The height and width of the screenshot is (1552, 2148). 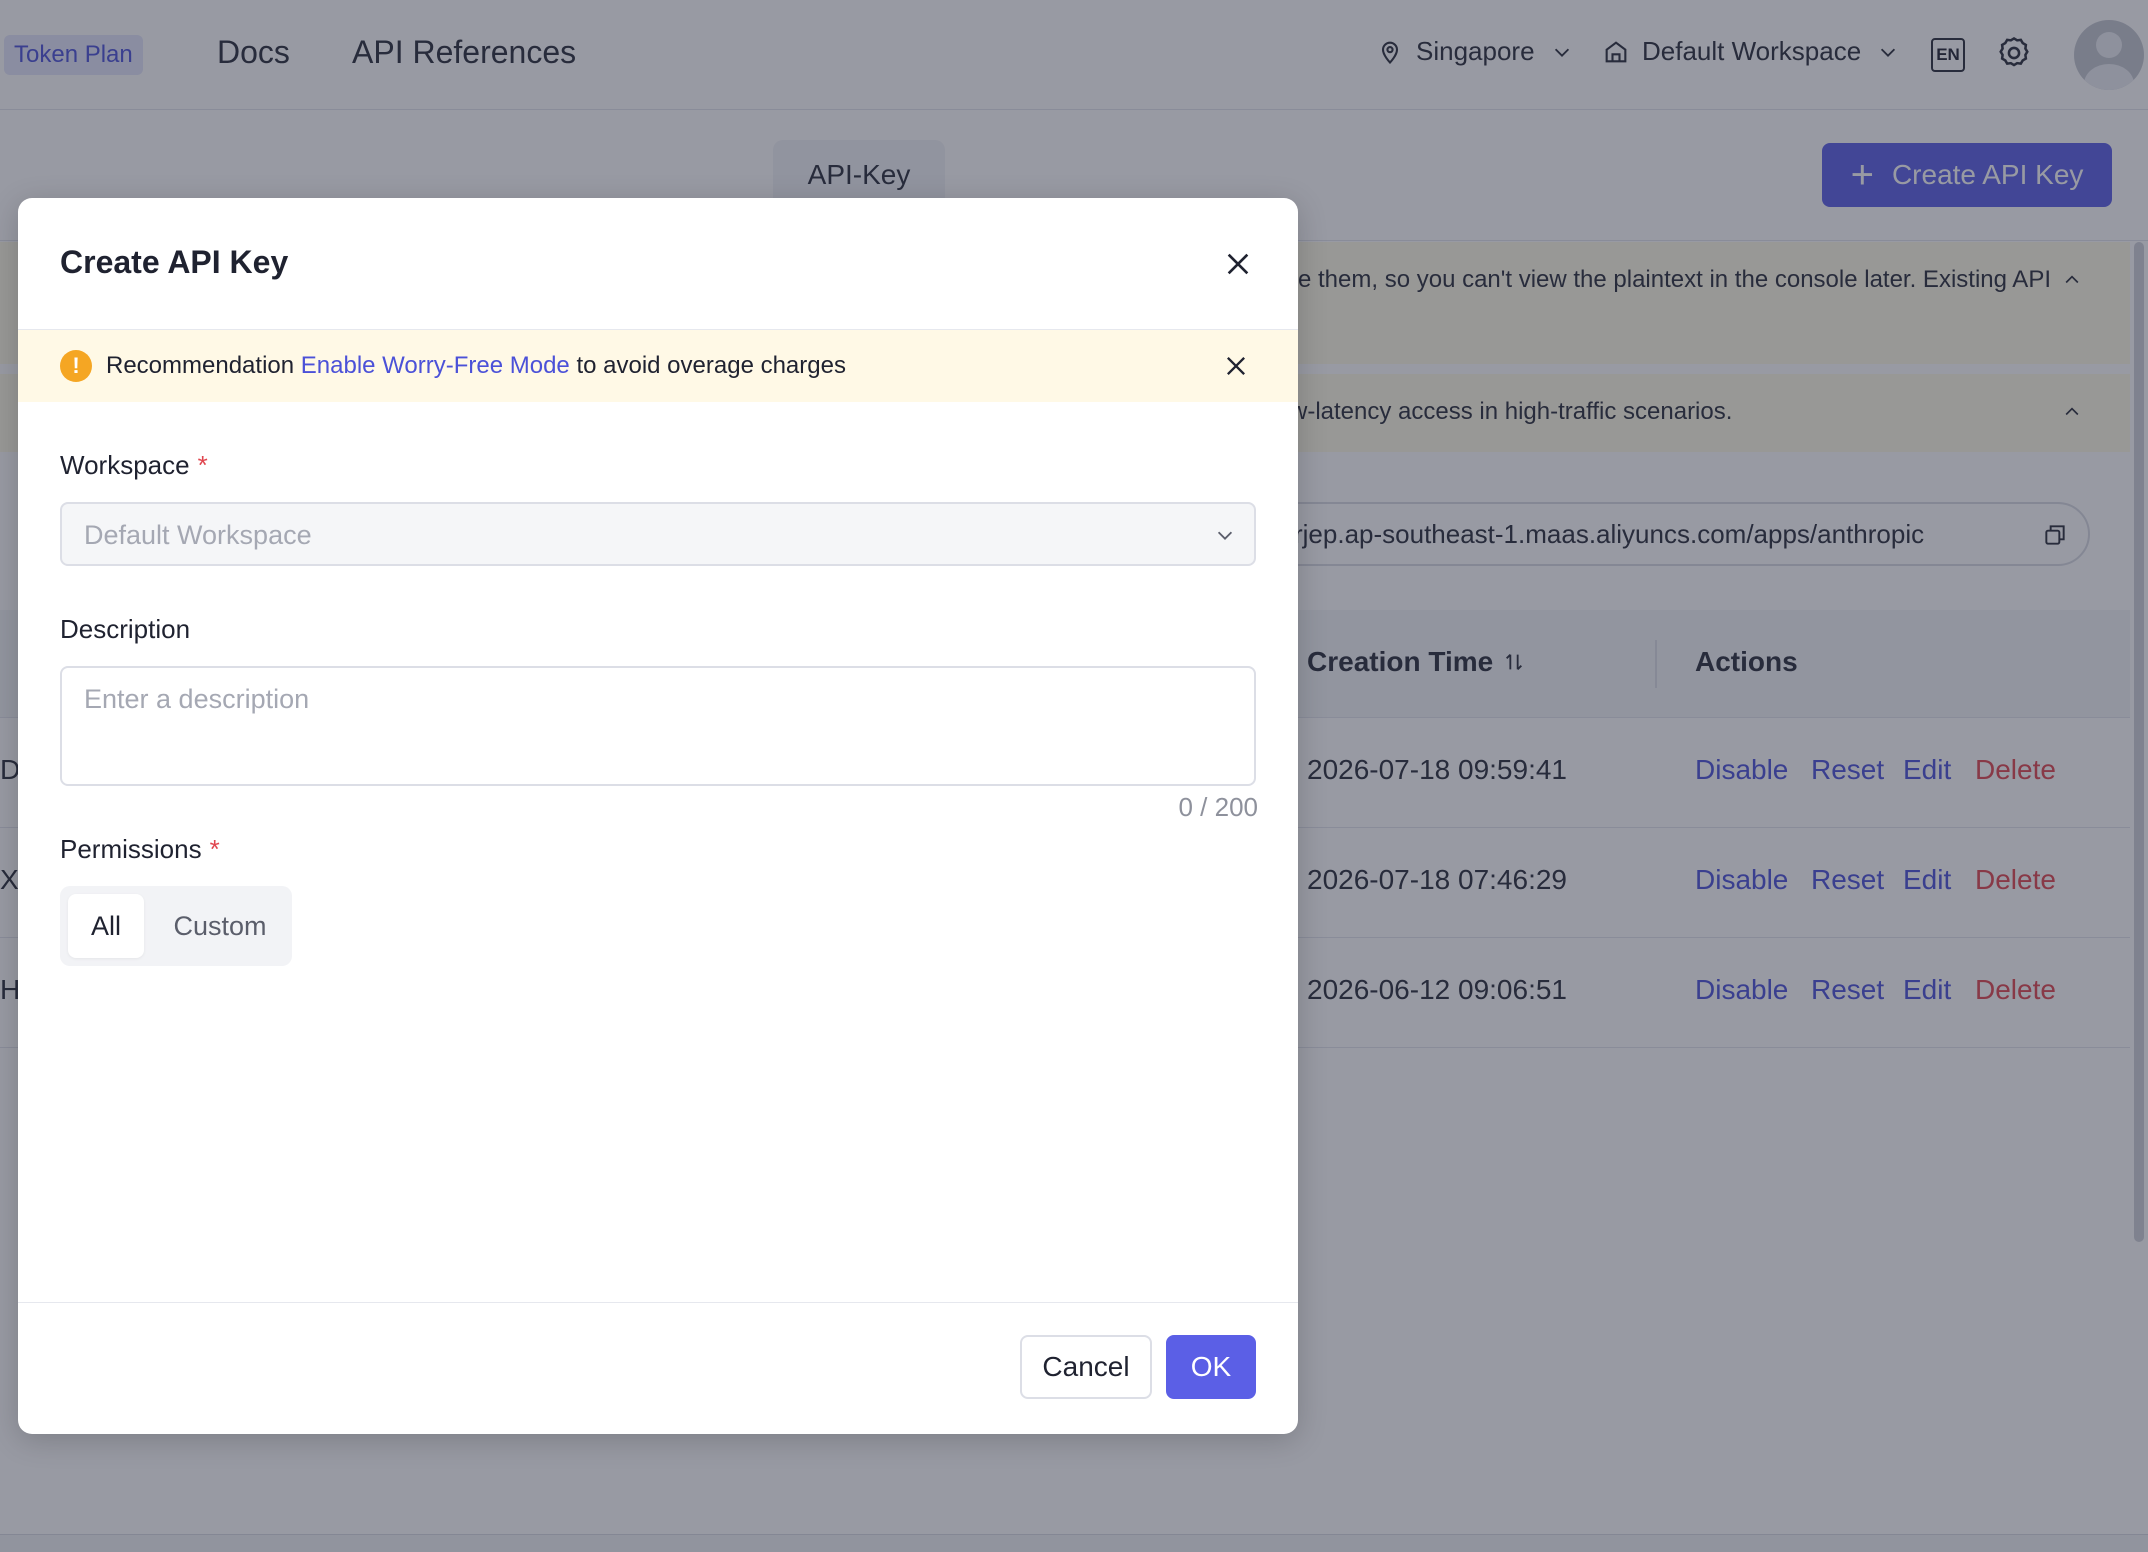 What do you see at coordinates (1211, 1367) in the screenshot?
I see `ok-button: OK` at bounding box center [1211, 1367].